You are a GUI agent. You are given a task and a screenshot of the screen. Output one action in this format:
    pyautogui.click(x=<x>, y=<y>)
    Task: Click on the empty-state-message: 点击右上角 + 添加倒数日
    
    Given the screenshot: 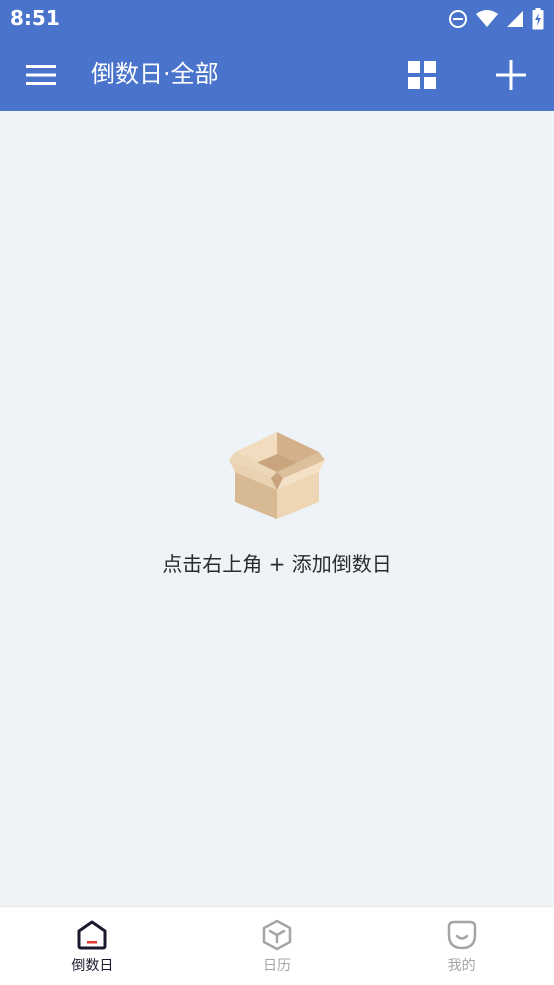 What is the action you would take?
    pyautogui.click(x=277, y=564)
    